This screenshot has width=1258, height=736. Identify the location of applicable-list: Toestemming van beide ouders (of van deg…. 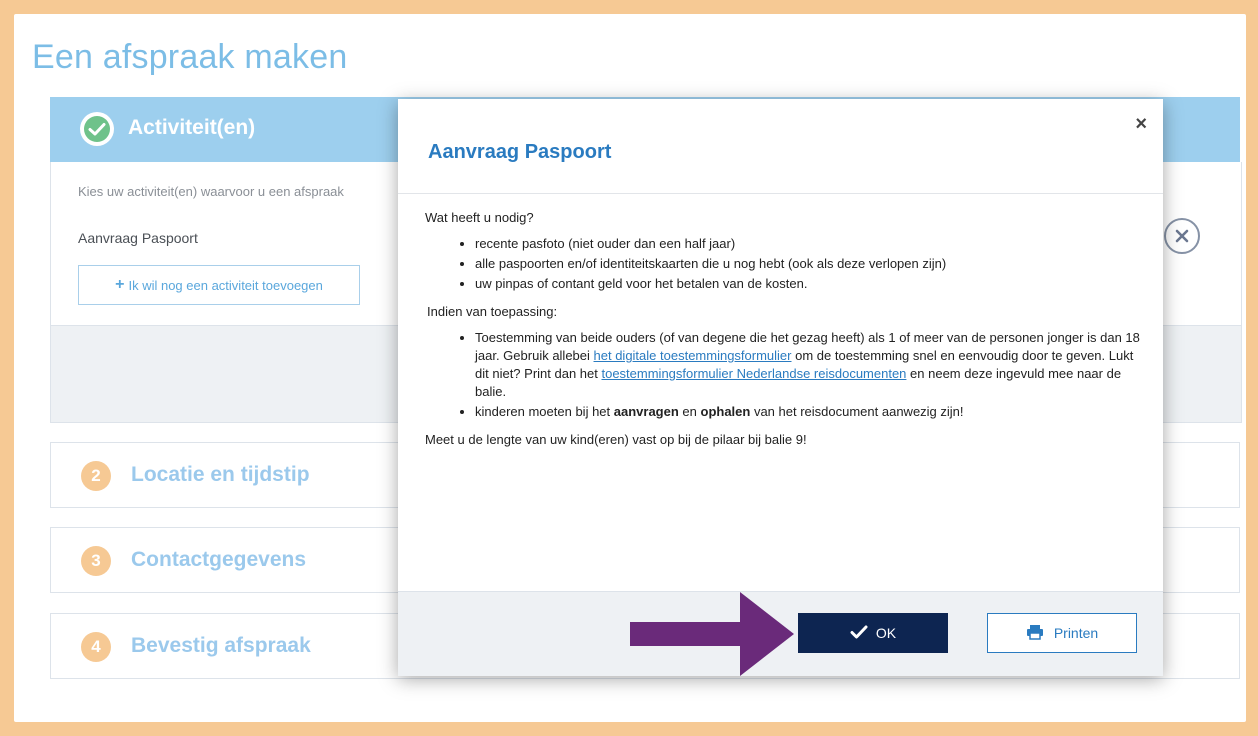
(782, 375).